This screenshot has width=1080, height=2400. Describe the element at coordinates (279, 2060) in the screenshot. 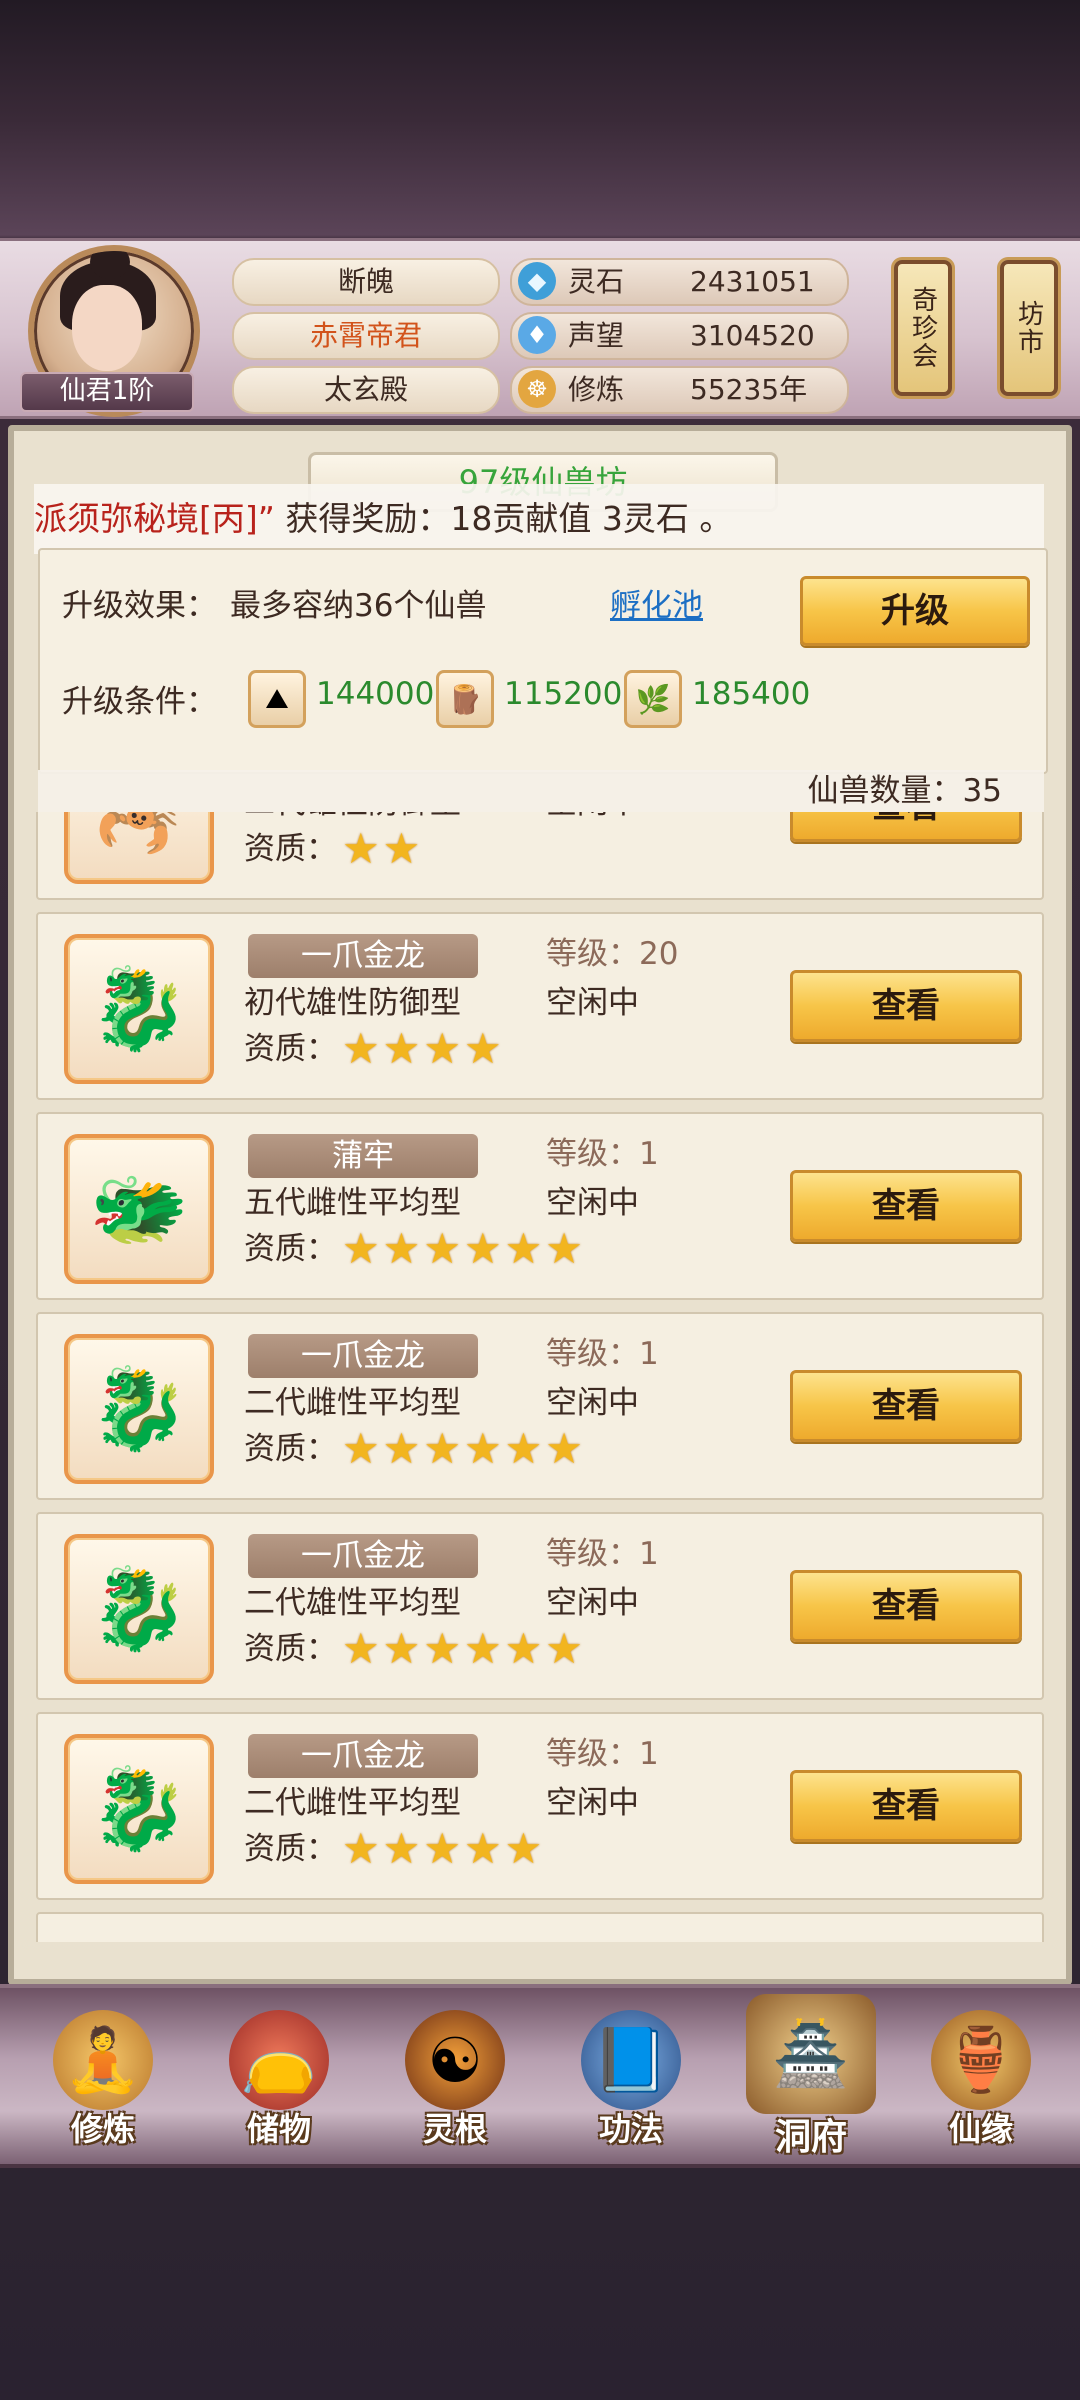

I see `bag-icon: 👝` at that location.